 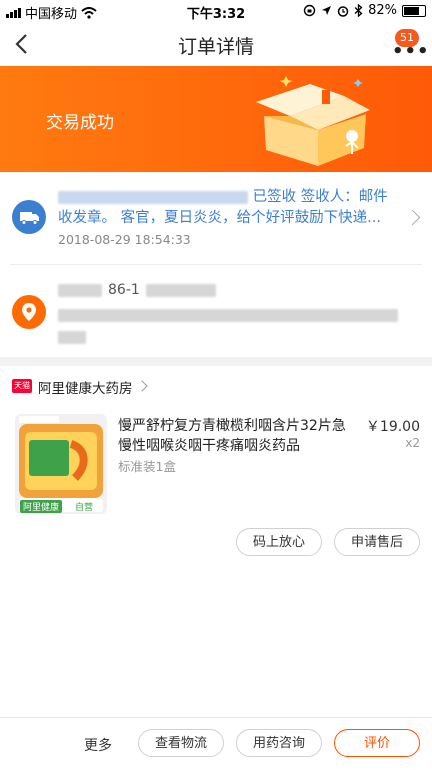 I want to click on truck-icon, so click(x=29, y=218).